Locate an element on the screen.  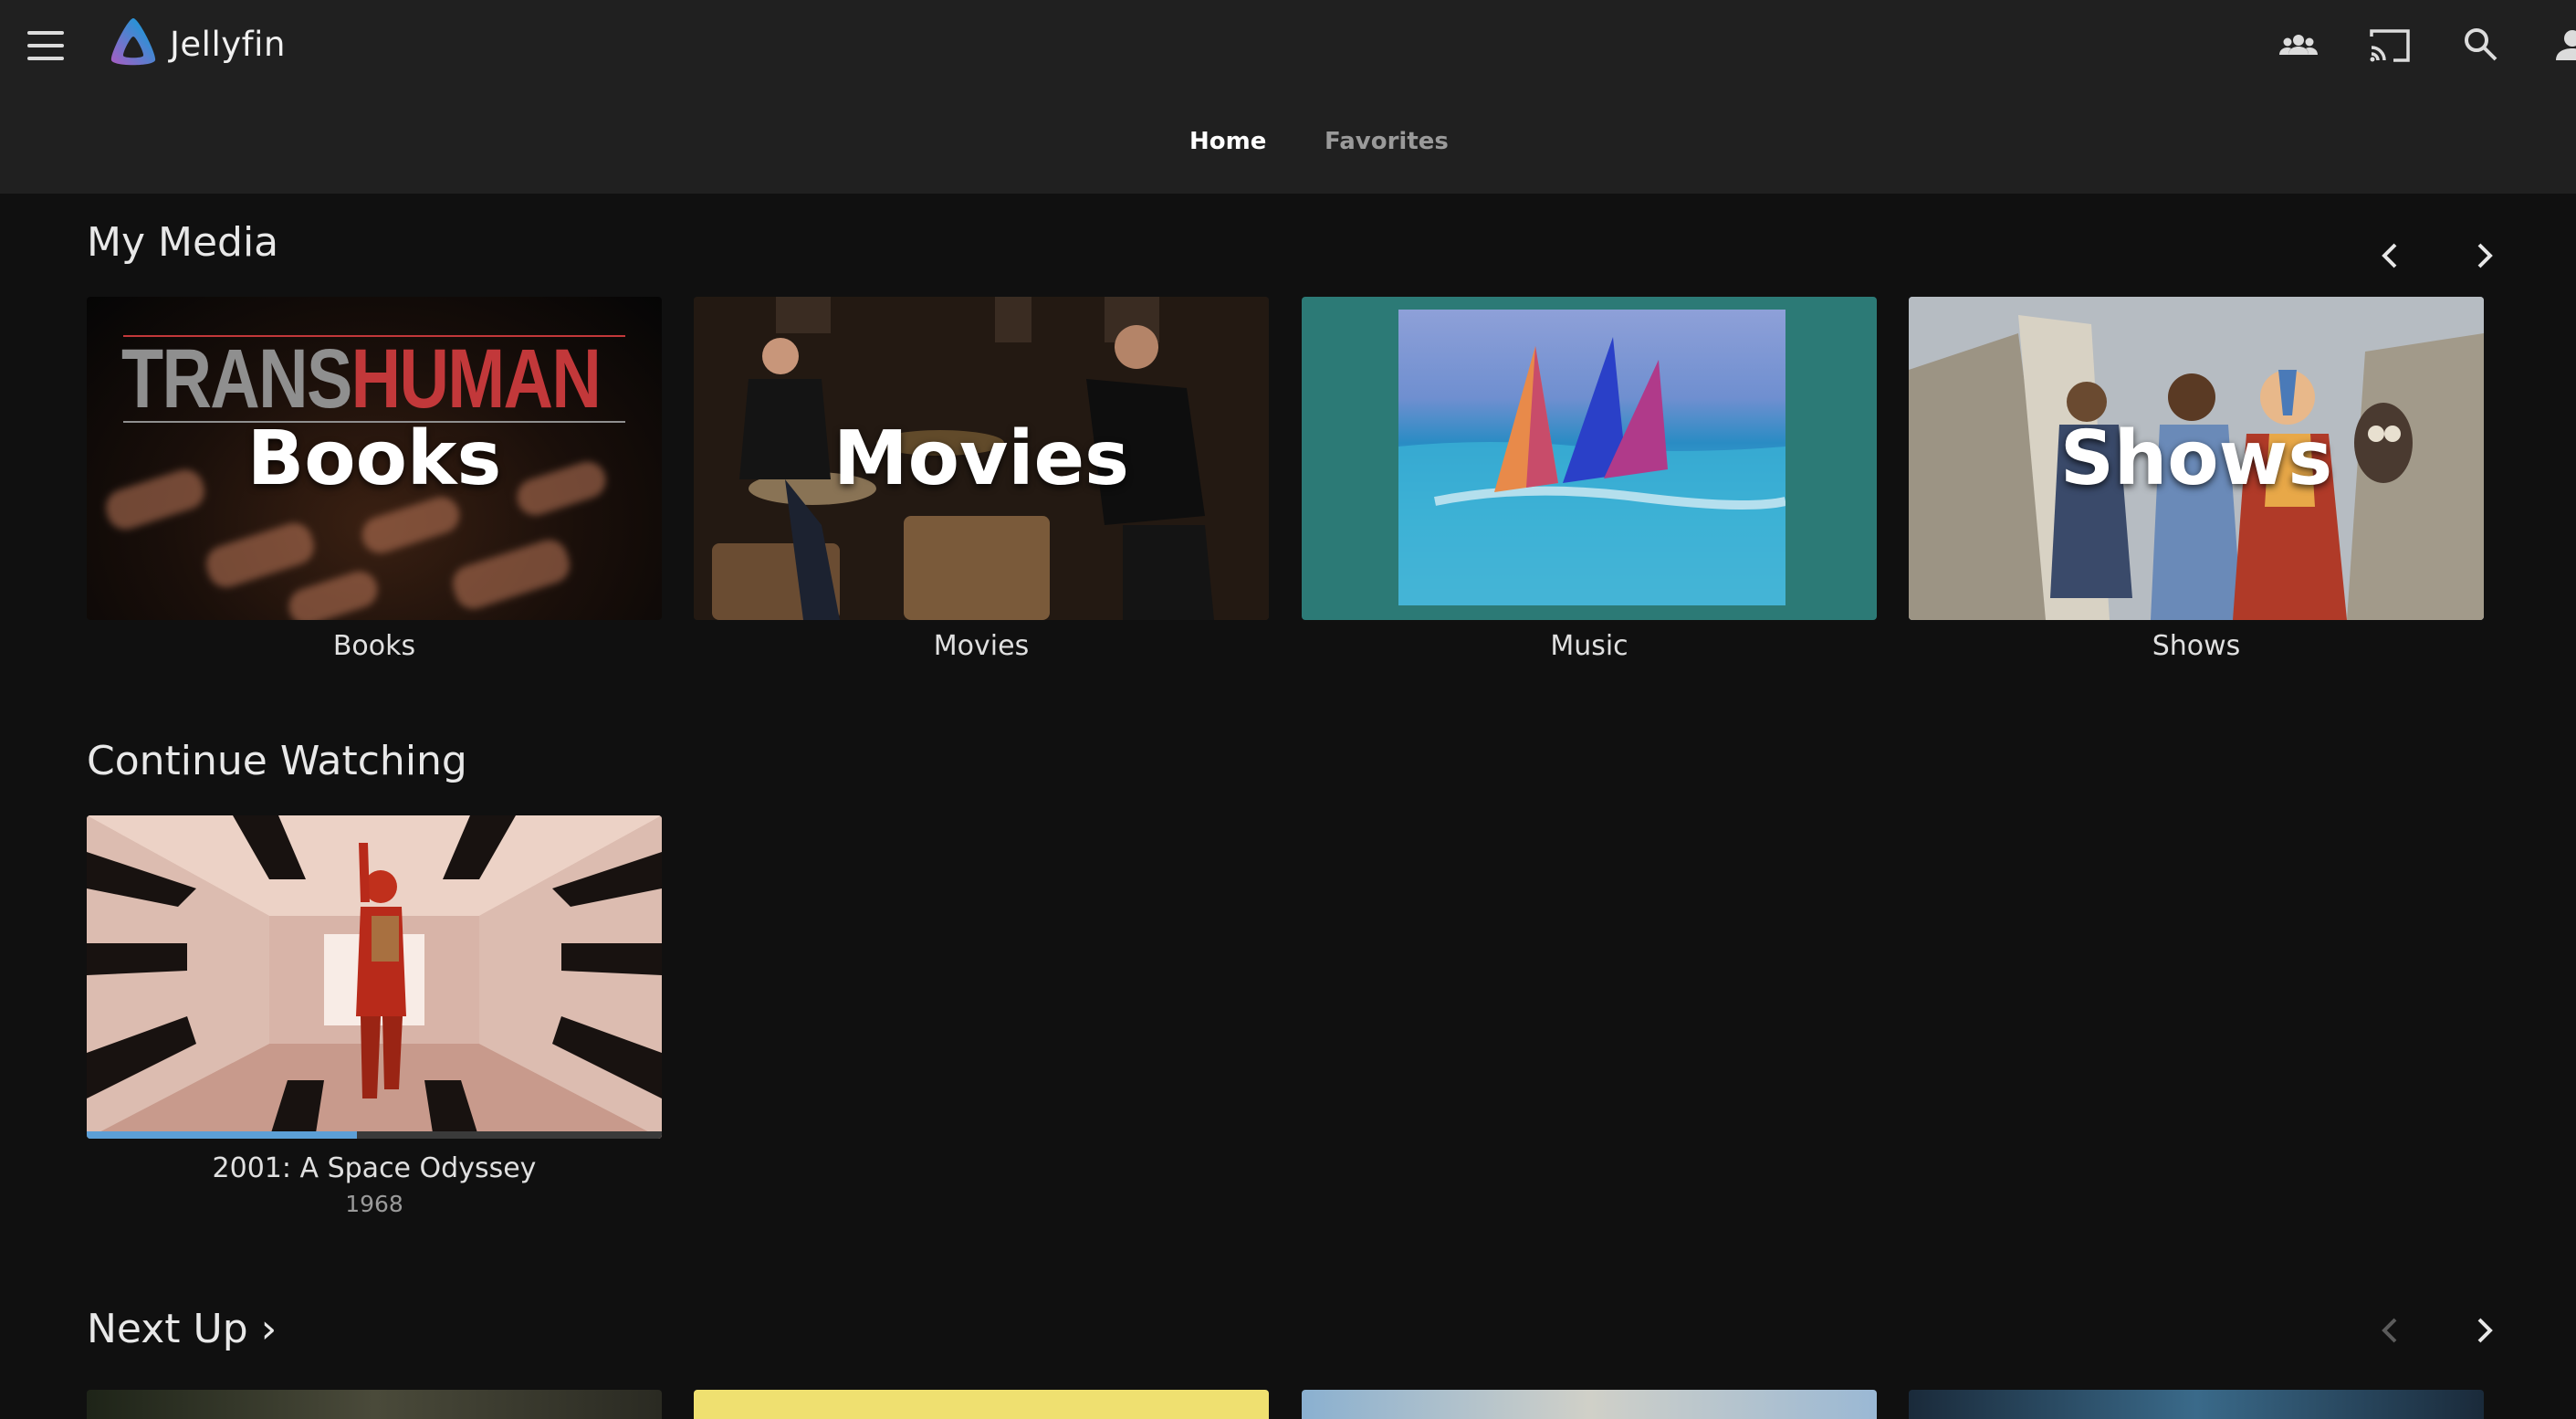
jellyfin-logo: Jellyfin is located at coordinates (195, 44).